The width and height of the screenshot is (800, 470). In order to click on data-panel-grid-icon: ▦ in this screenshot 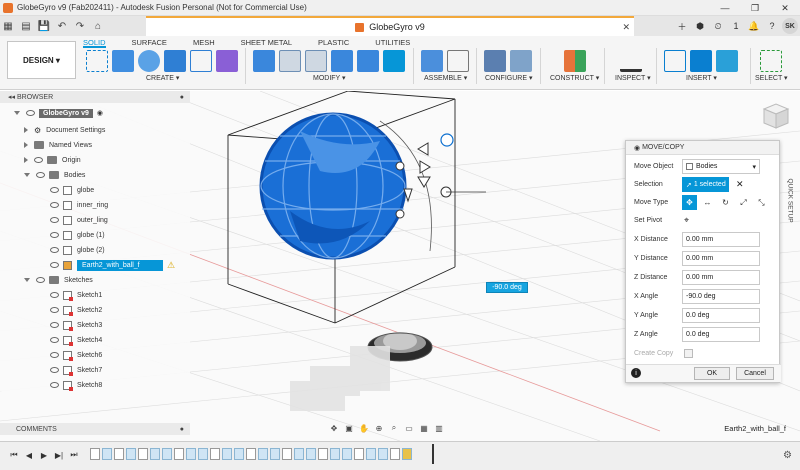, I will do `click(8, 26)`.